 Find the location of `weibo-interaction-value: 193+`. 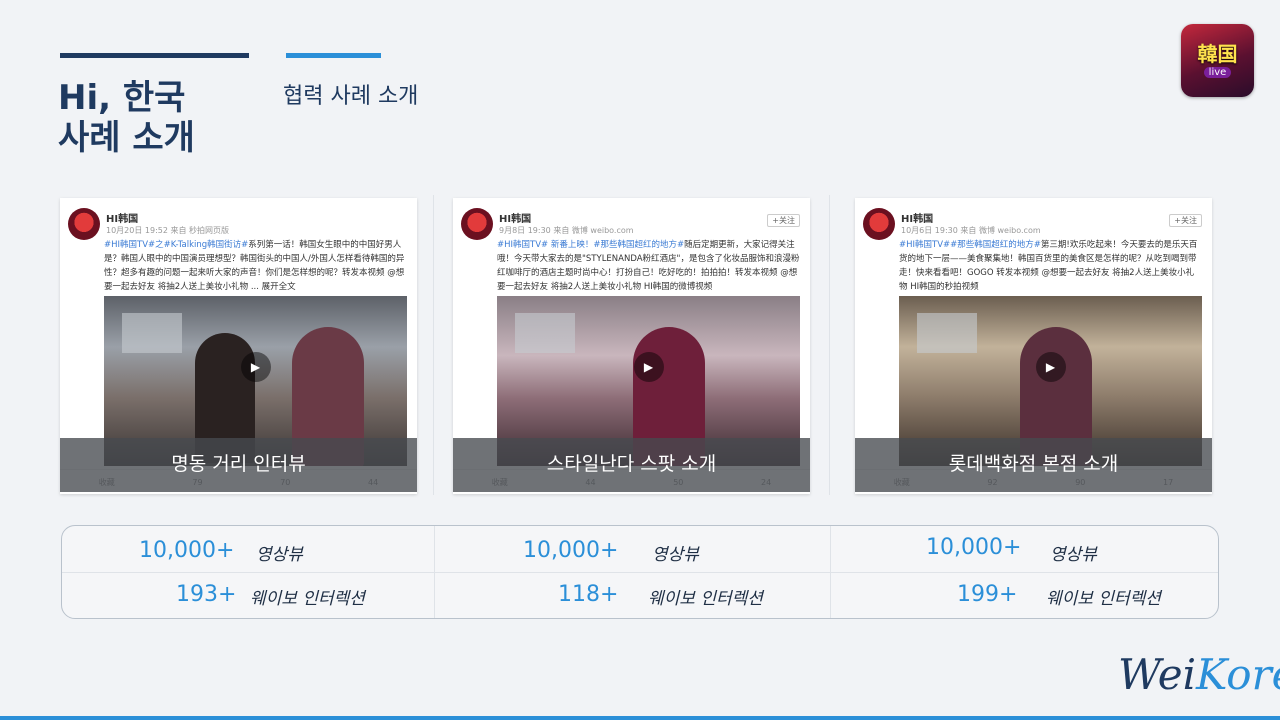

weibo-interaction-value: 193+ is located at coordinates (206, 594).